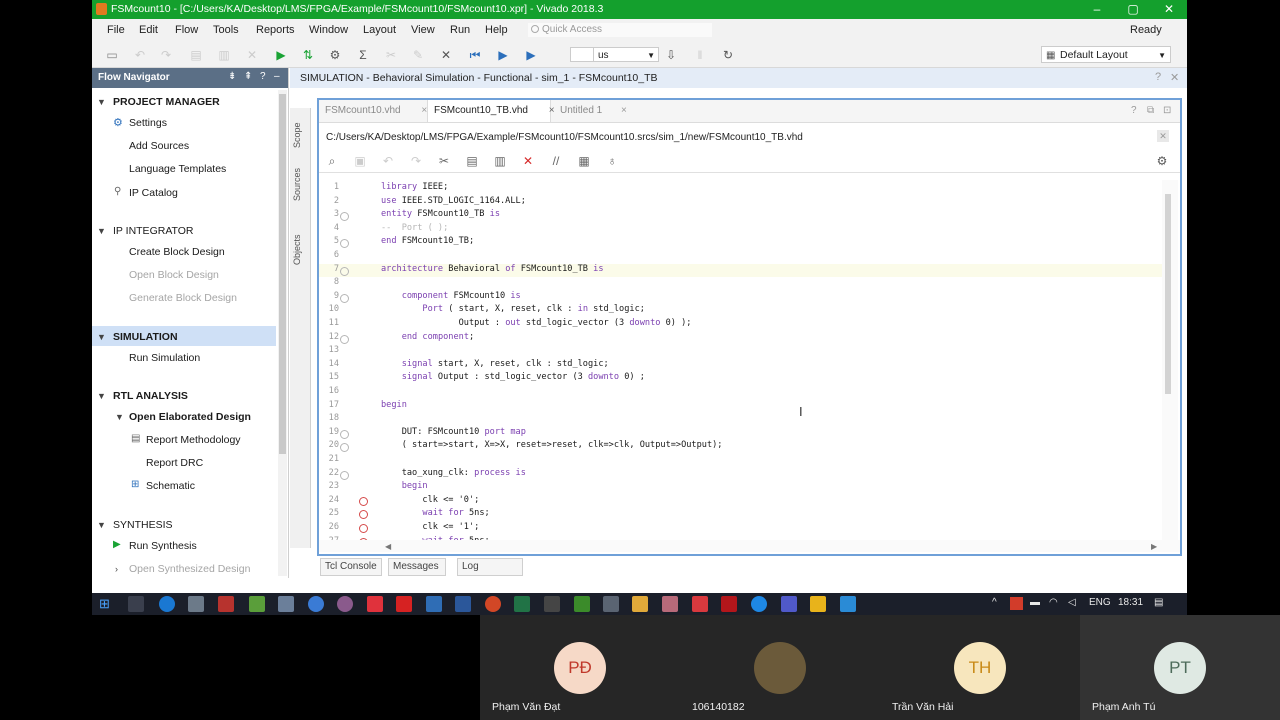 This screenshot has width=1280, height=720. Describe the element at coordinates (740, 298) in the screenshot. I see `code-line: 9 component FSMcount10 is` at that location.